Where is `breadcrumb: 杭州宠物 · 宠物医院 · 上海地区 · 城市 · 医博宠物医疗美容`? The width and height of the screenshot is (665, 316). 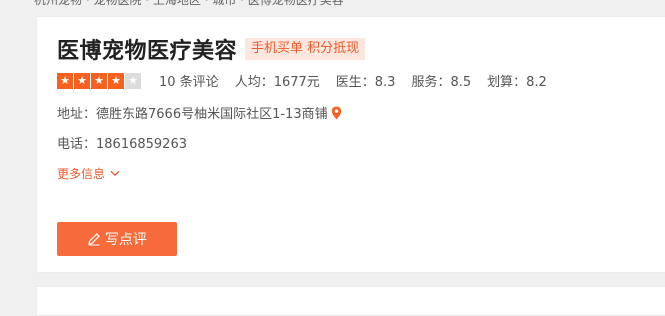 breadcrumb: 杭州宠物 · 宠物医院 · 上海地区 · 城市 · 医博宠物医疗美容 is located at coordinates (332, 4).